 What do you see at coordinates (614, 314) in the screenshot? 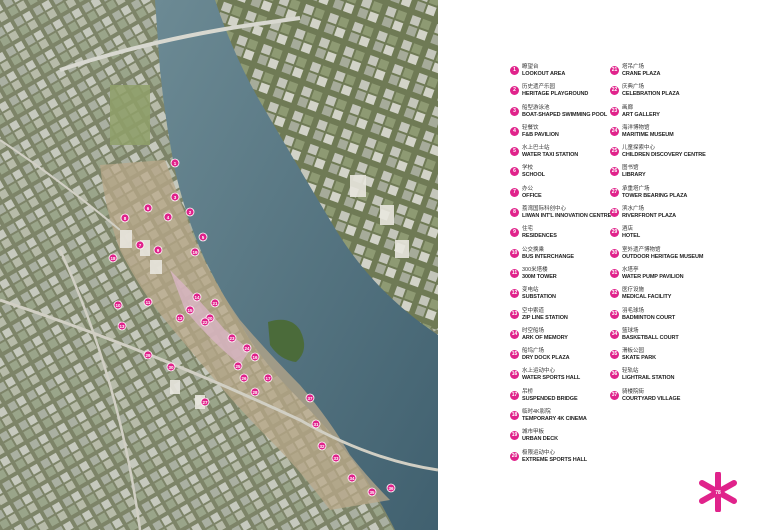
I see `legend-number-badge: 33` at bounding box center [614, 314].